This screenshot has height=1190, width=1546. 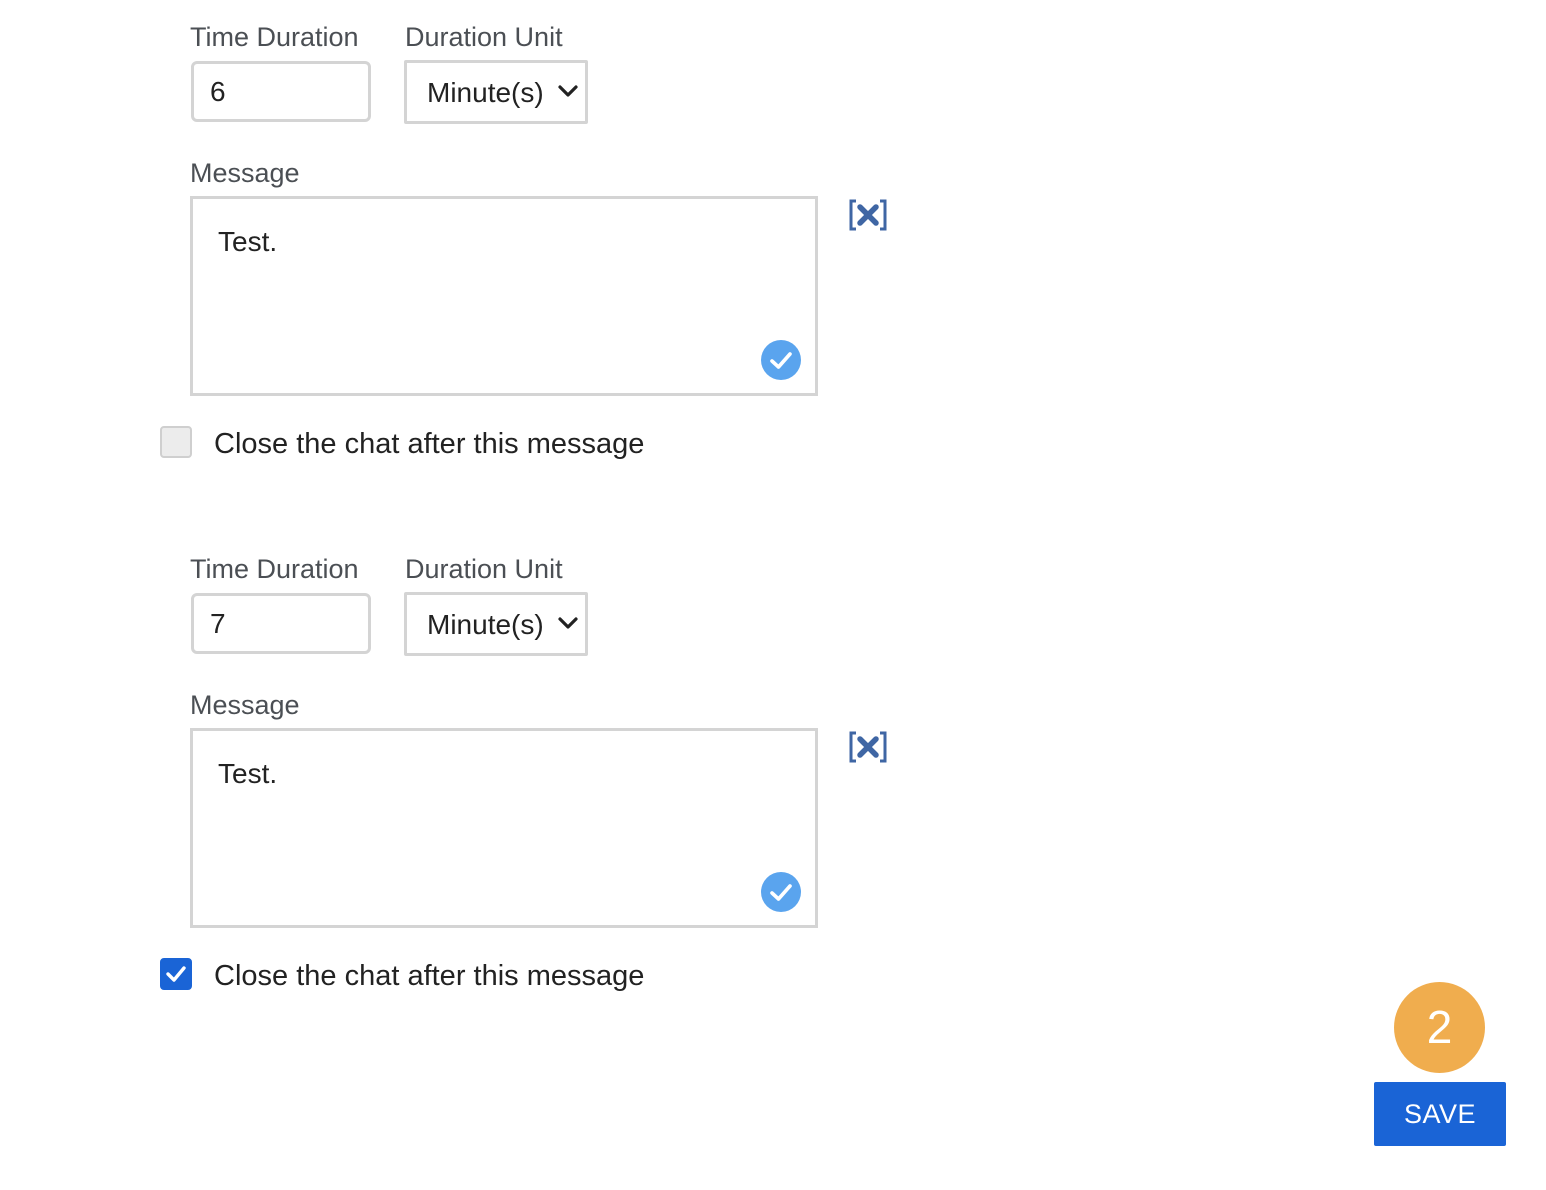 I want to click on checkmark-icon, so click(x=176, y=974).